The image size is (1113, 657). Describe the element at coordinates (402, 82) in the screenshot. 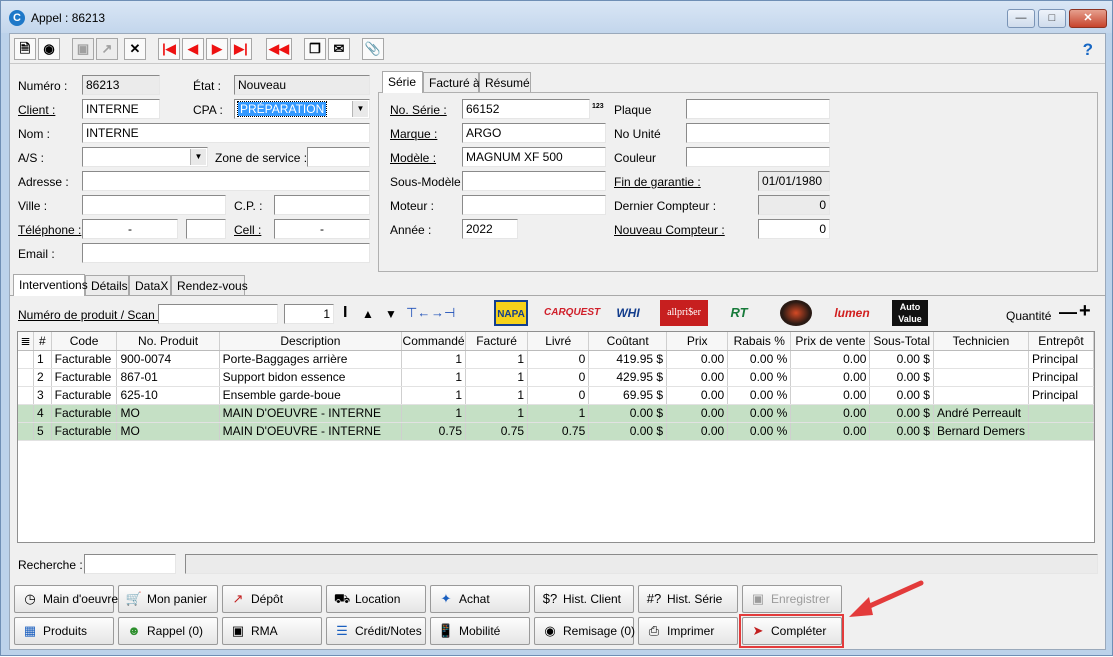

I see `tab-serie: Série` at that location.